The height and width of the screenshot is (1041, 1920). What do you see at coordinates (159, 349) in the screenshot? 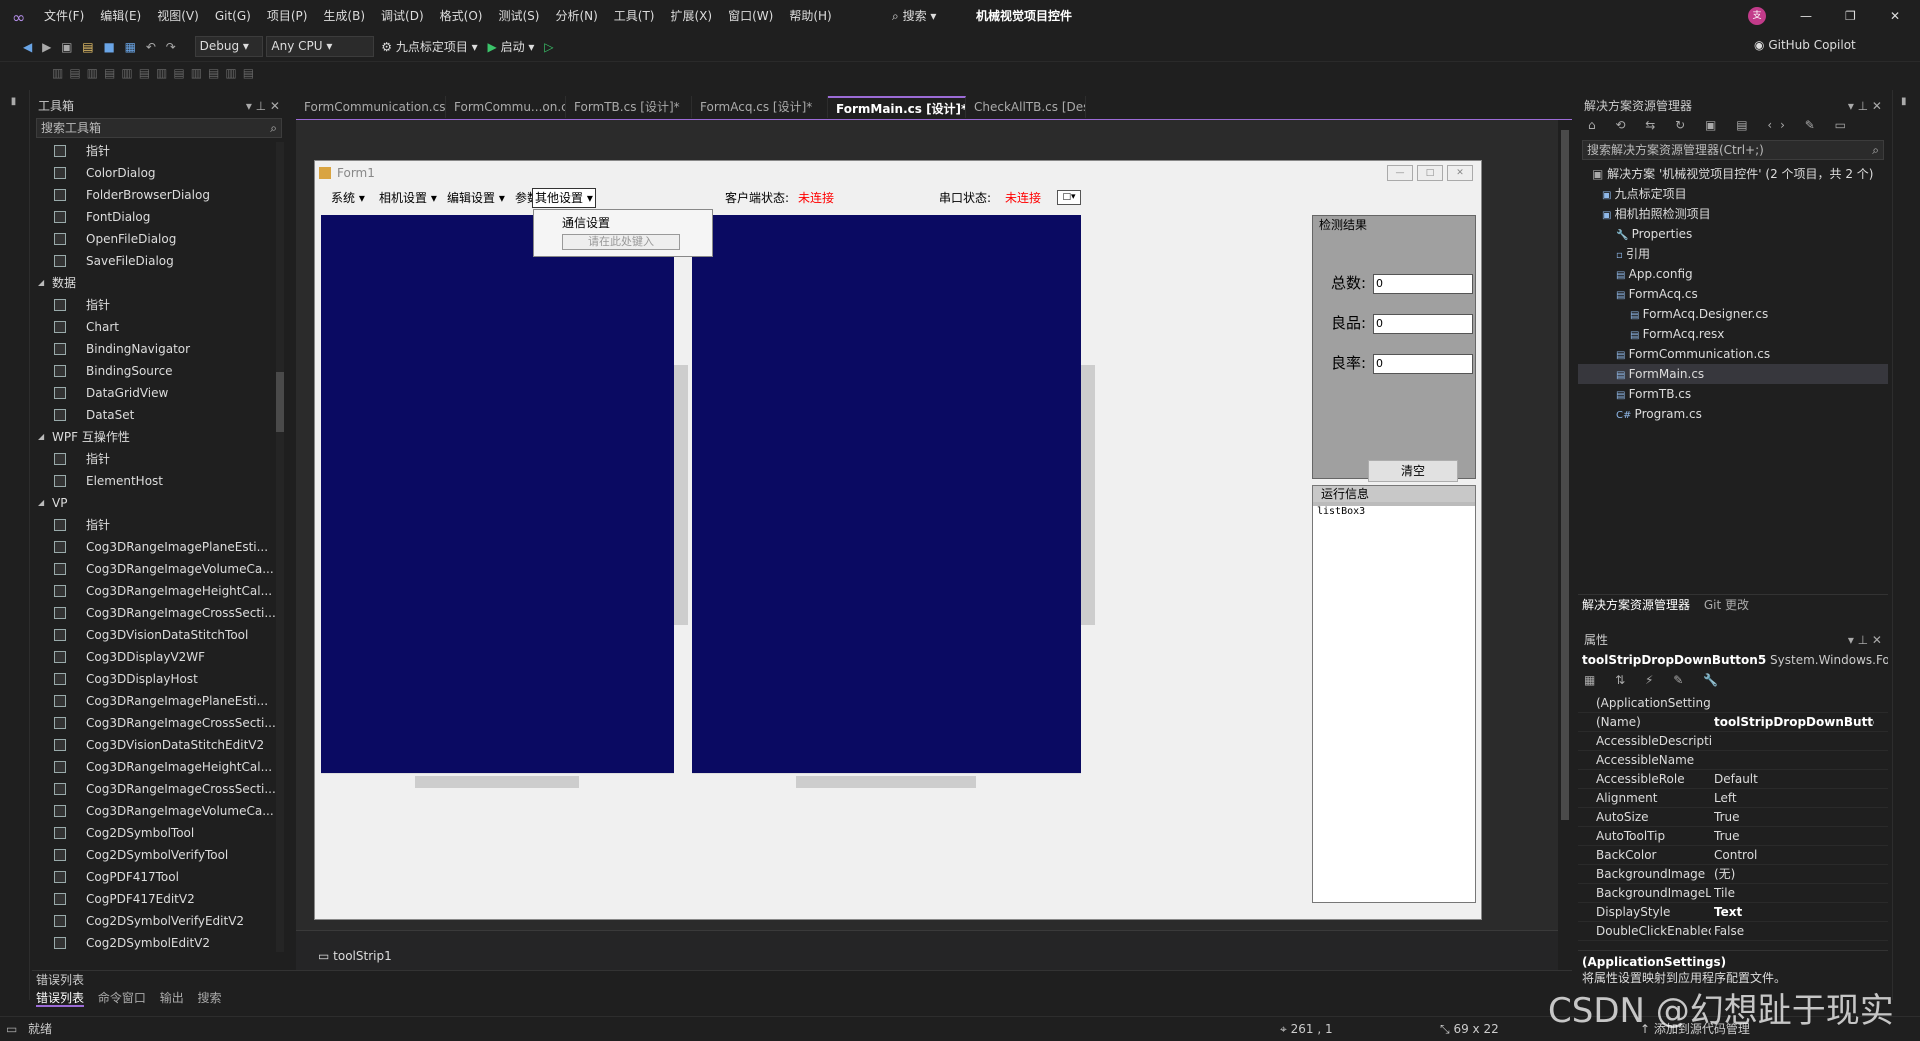
I see `toolbox-item: BindingNavigator` at bounding box center [159, 349].